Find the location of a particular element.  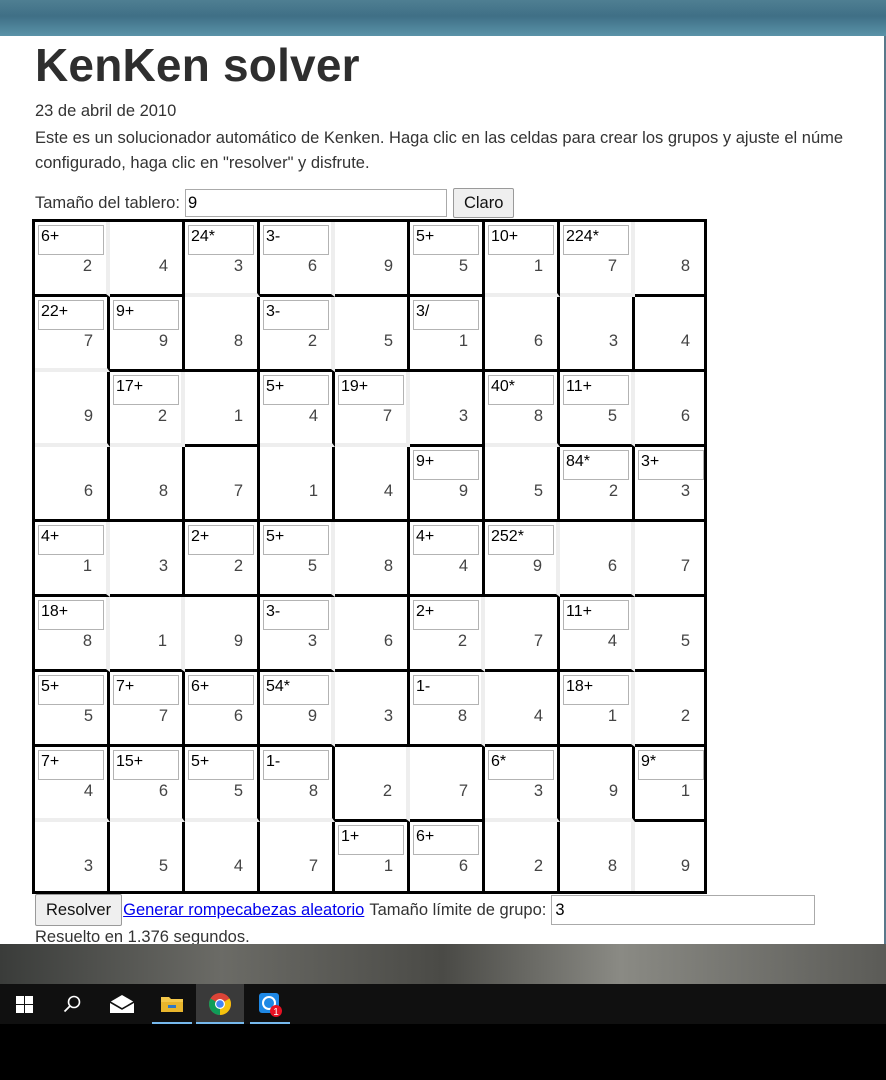

board-cell: 84* 2 is located at coordinates (597, 484).